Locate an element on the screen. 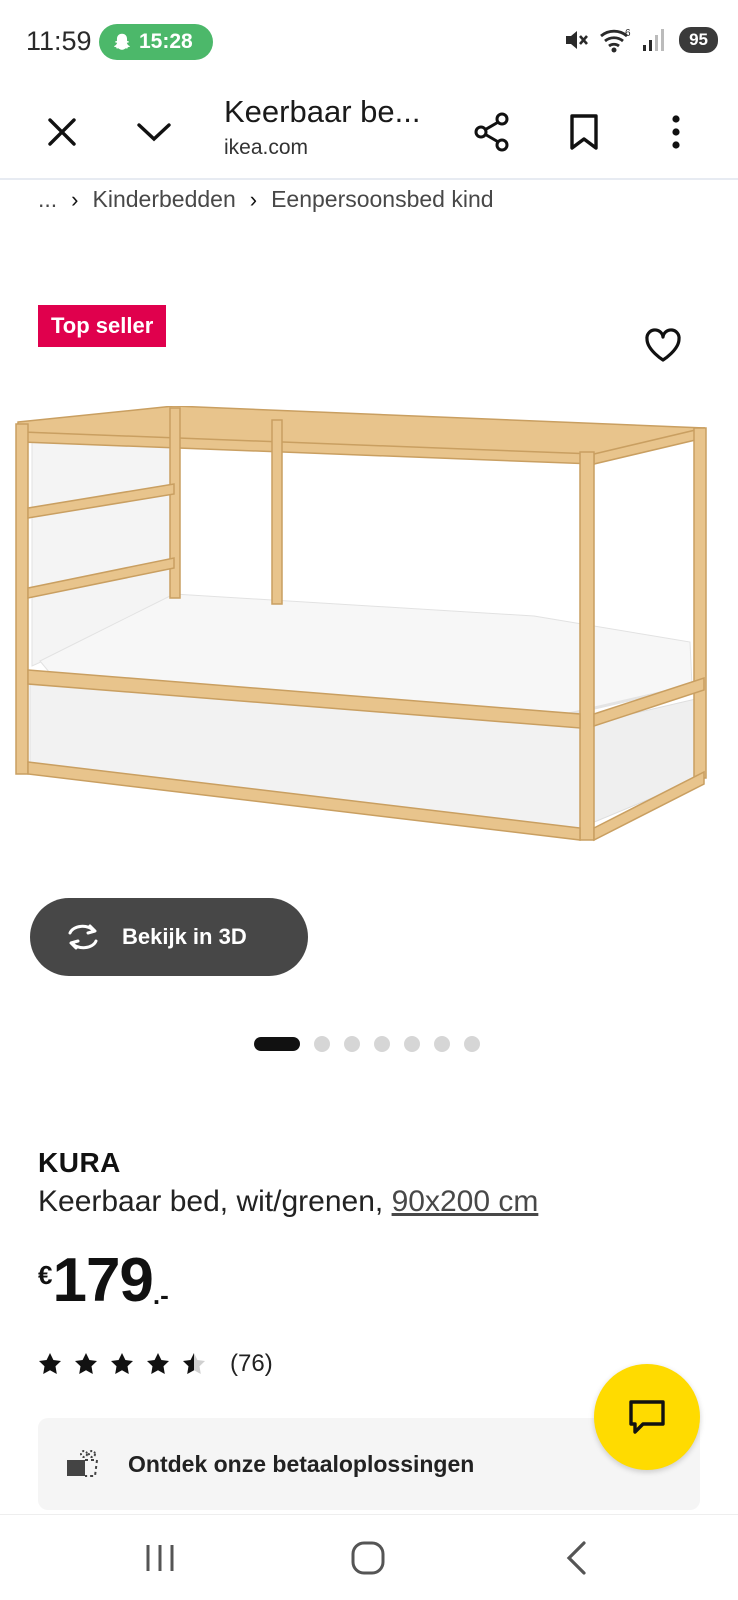 Image resolution: width=738 pixels, height=1600 pixels. back-button is located at coordinates (576, 1558).